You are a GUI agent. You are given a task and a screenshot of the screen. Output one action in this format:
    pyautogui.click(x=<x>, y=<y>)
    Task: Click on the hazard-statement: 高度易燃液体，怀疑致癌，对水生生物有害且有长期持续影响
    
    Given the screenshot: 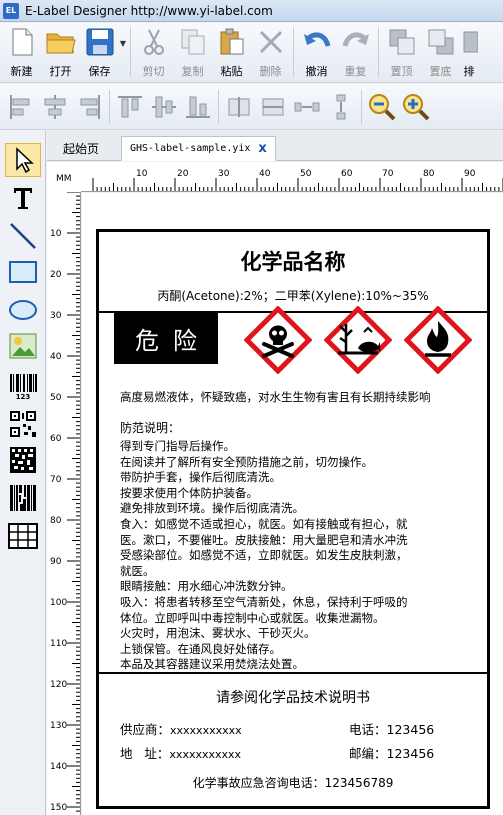 What is the action you would take?
    pyautogui.click(x=275, y=397)
    